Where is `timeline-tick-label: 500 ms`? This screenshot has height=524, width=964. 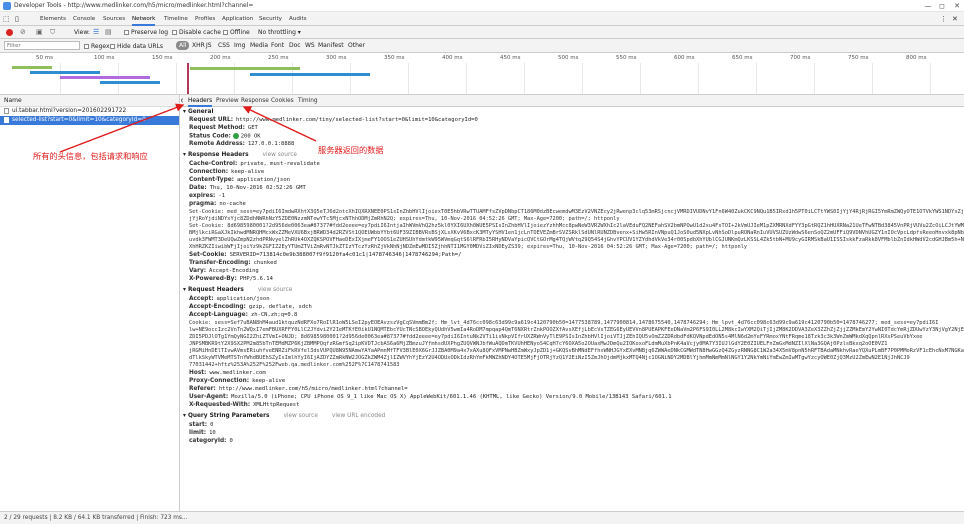 timeline-tick-label: 500 ms is located at coordinates (568, 58).